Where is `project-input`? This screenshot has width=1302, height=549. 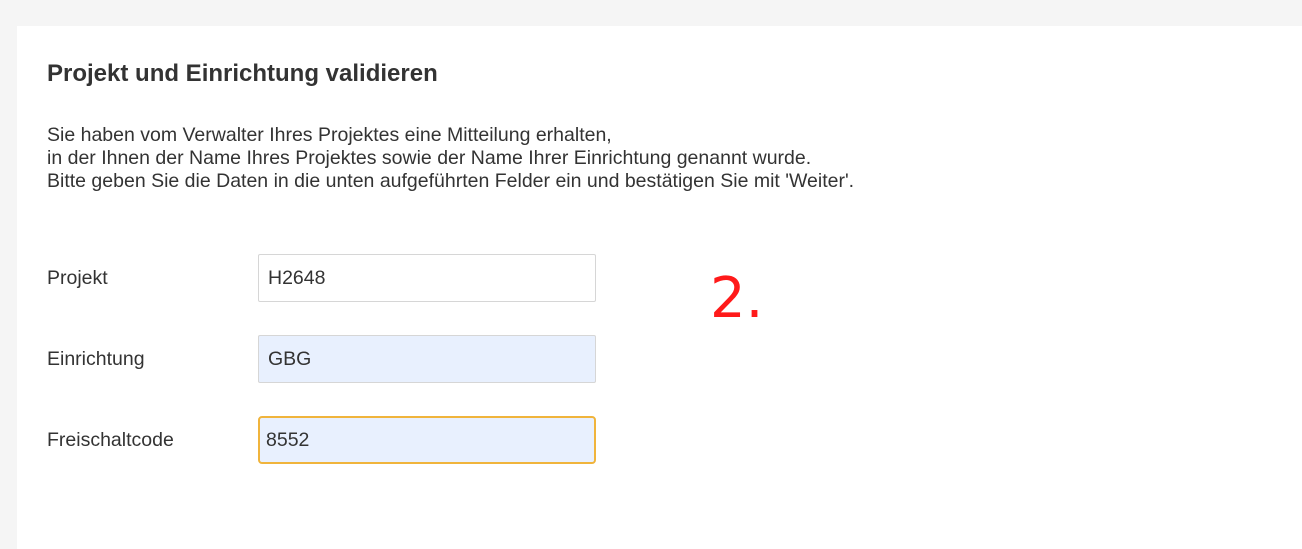
project-input is located at coordinates (427, 278).